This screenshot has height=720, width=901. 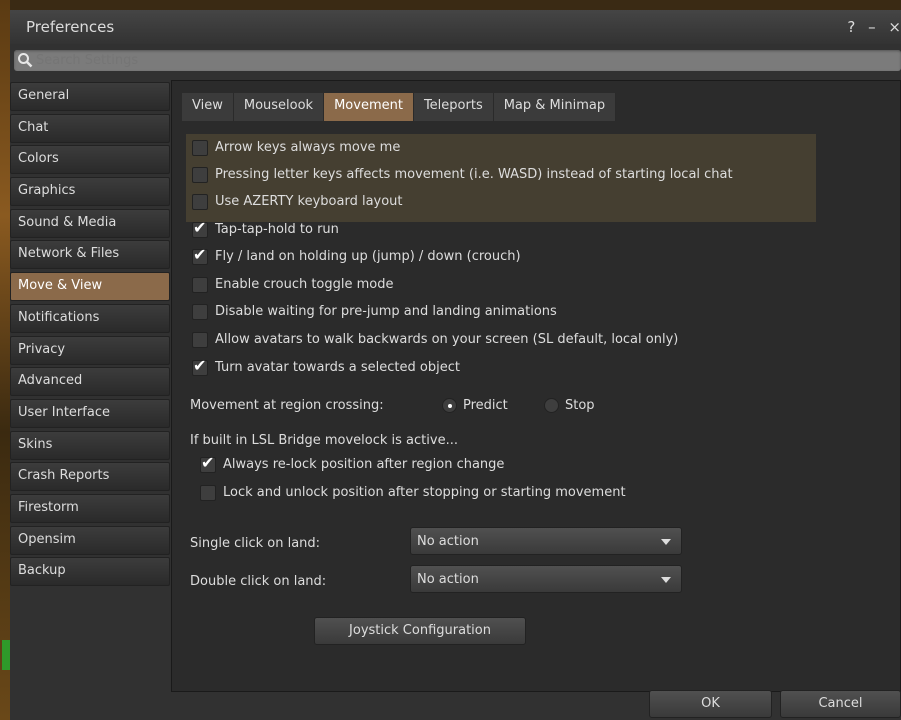 What do you see at coordinates (277, 229) in the screenshot?
I see `checkbox-label: Tap-tap-hold to run` at bounding box center [277, 229].